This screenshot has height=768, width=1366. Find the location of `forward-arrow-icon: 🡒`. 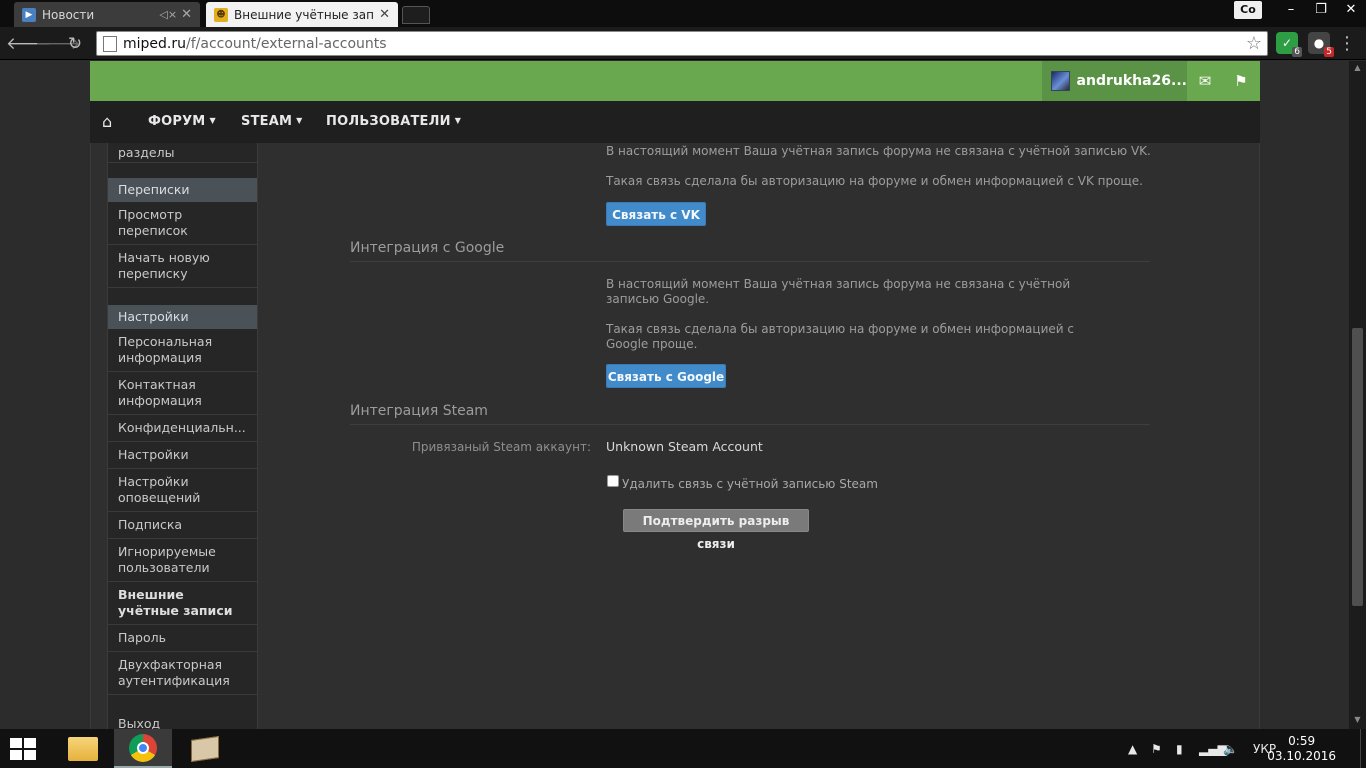

forward-arrow-icon: 🡒 is located at coordinates (58, 44).